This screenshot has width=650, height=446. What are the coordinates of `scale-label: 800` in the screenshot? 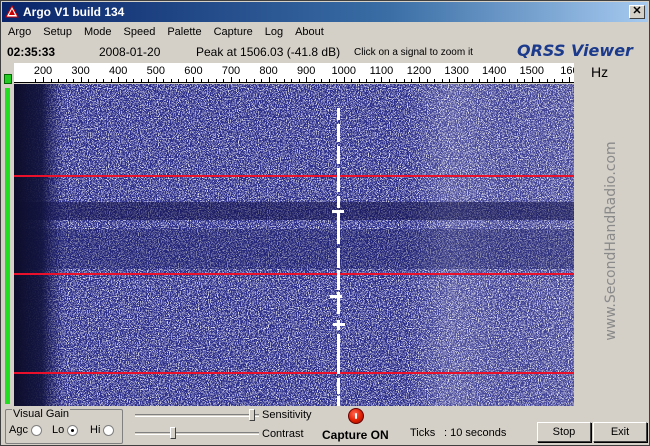 It's located at (268, 71).